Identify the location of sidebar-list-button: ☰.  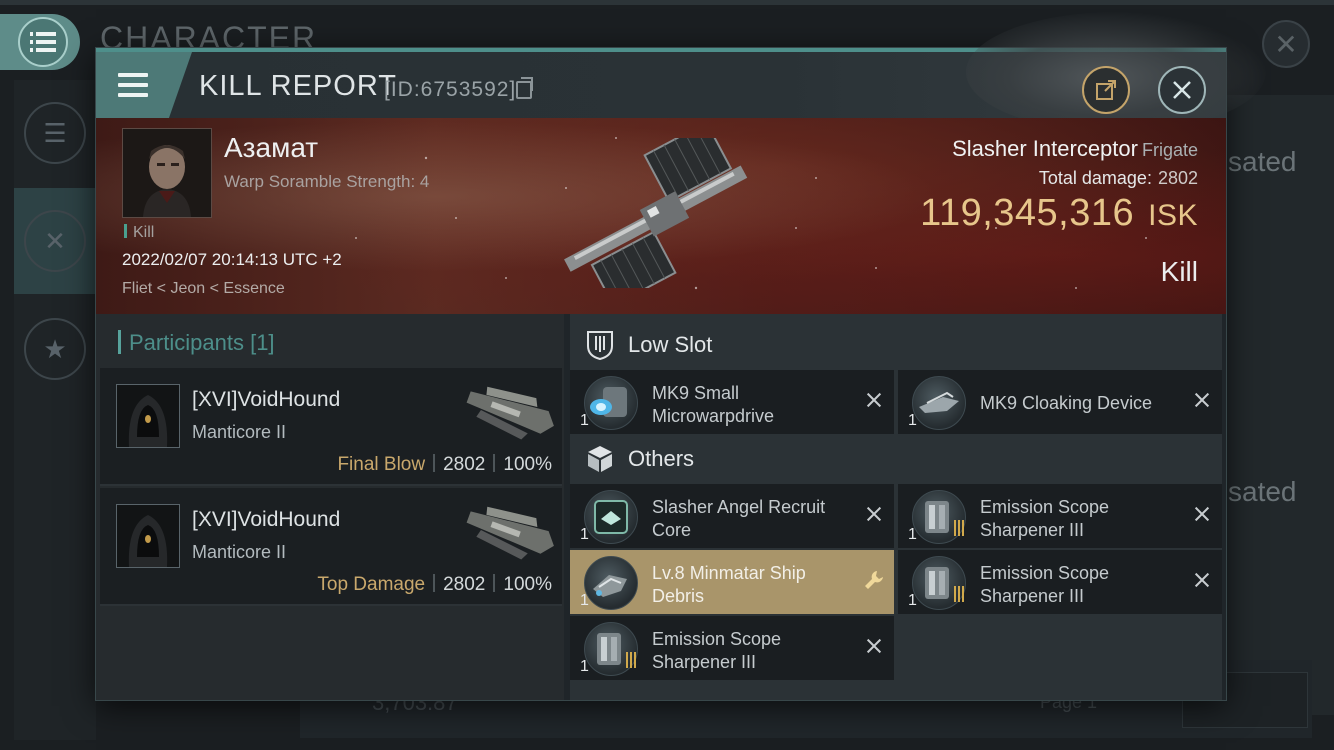
(55, 133).